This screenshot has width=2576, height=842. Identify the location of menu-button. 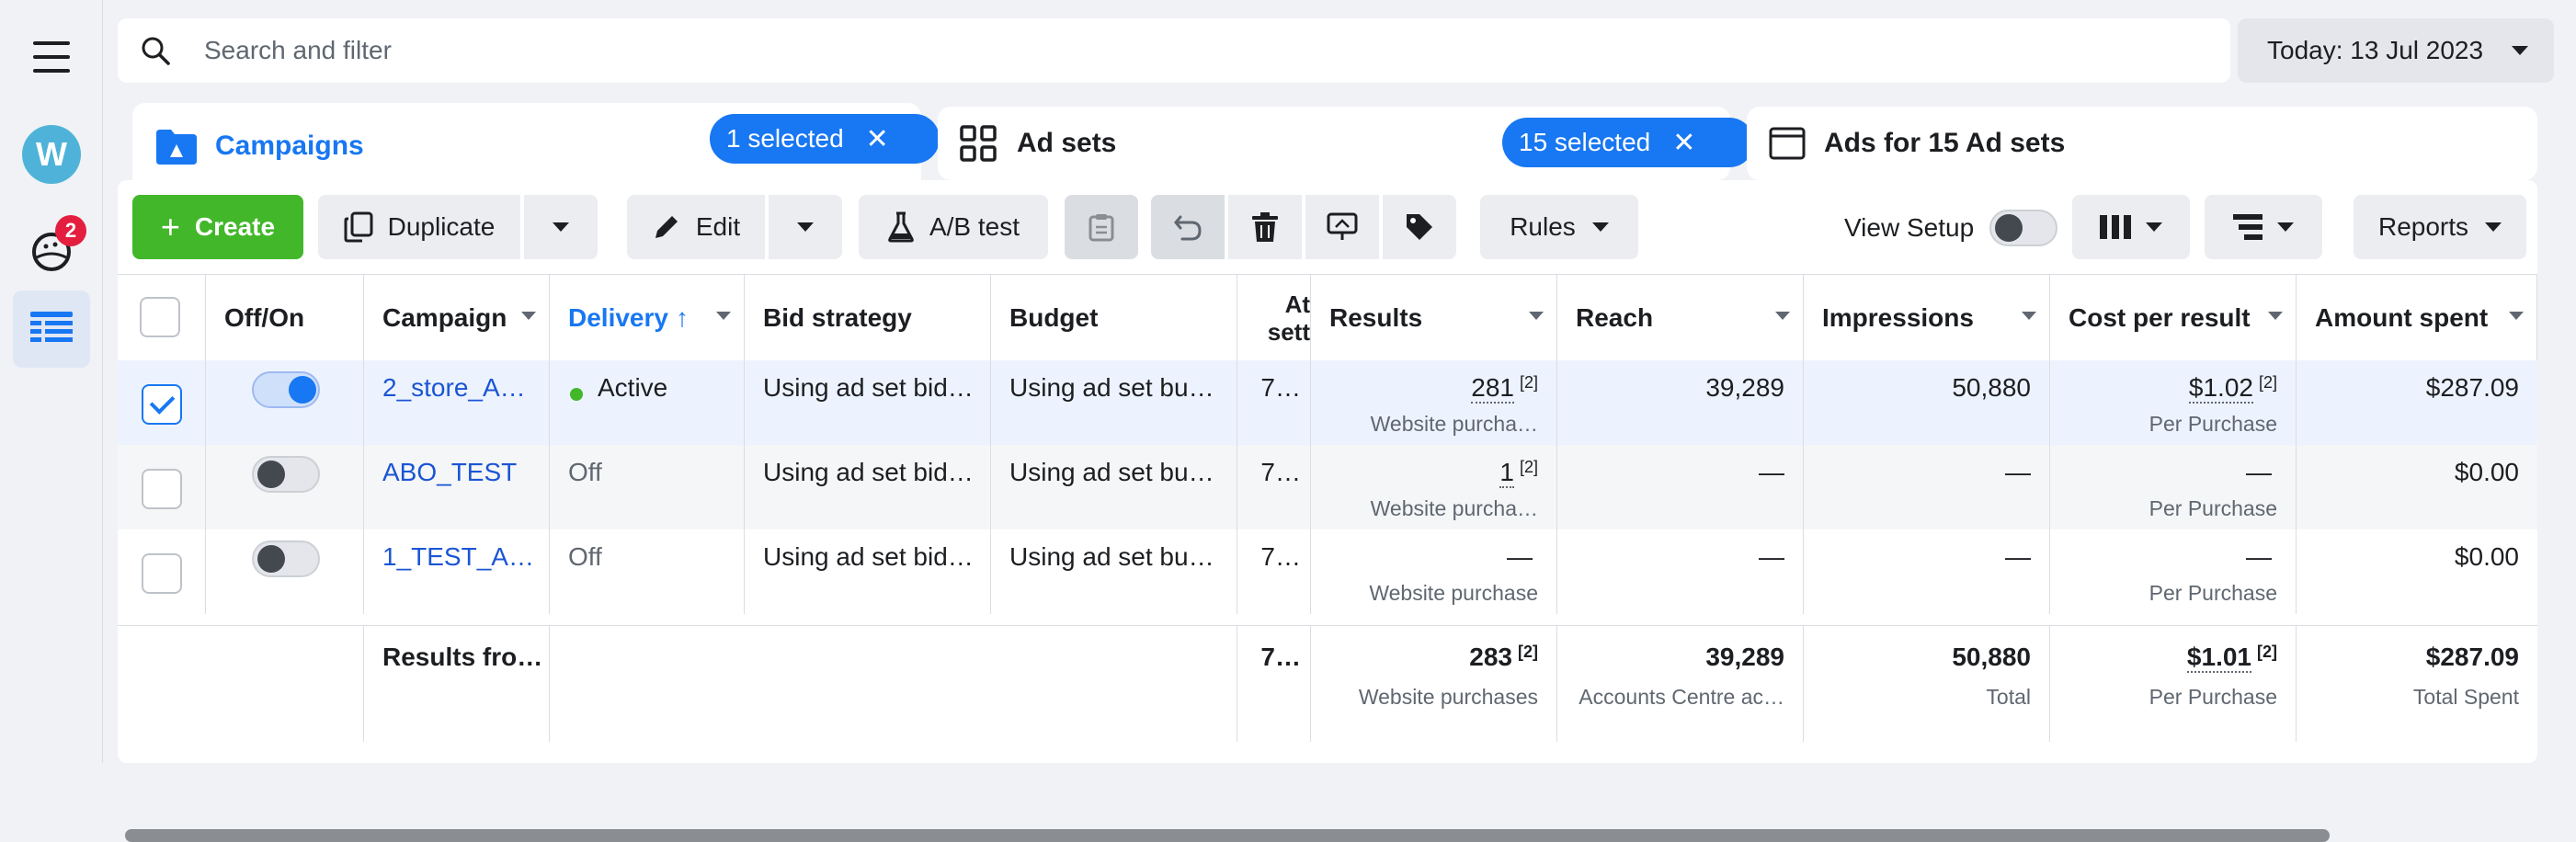
(51, 57).